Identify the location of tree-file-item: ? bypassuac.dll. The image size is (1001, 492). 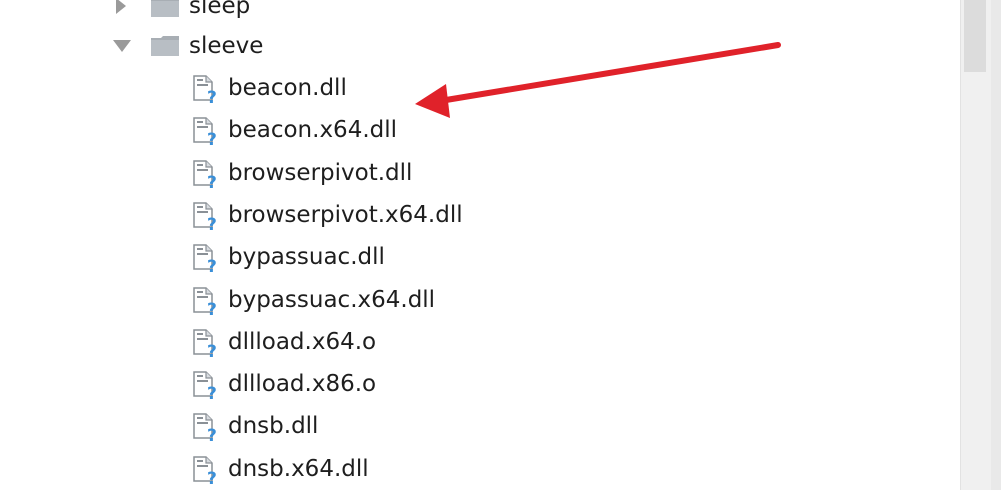
(480, 257).